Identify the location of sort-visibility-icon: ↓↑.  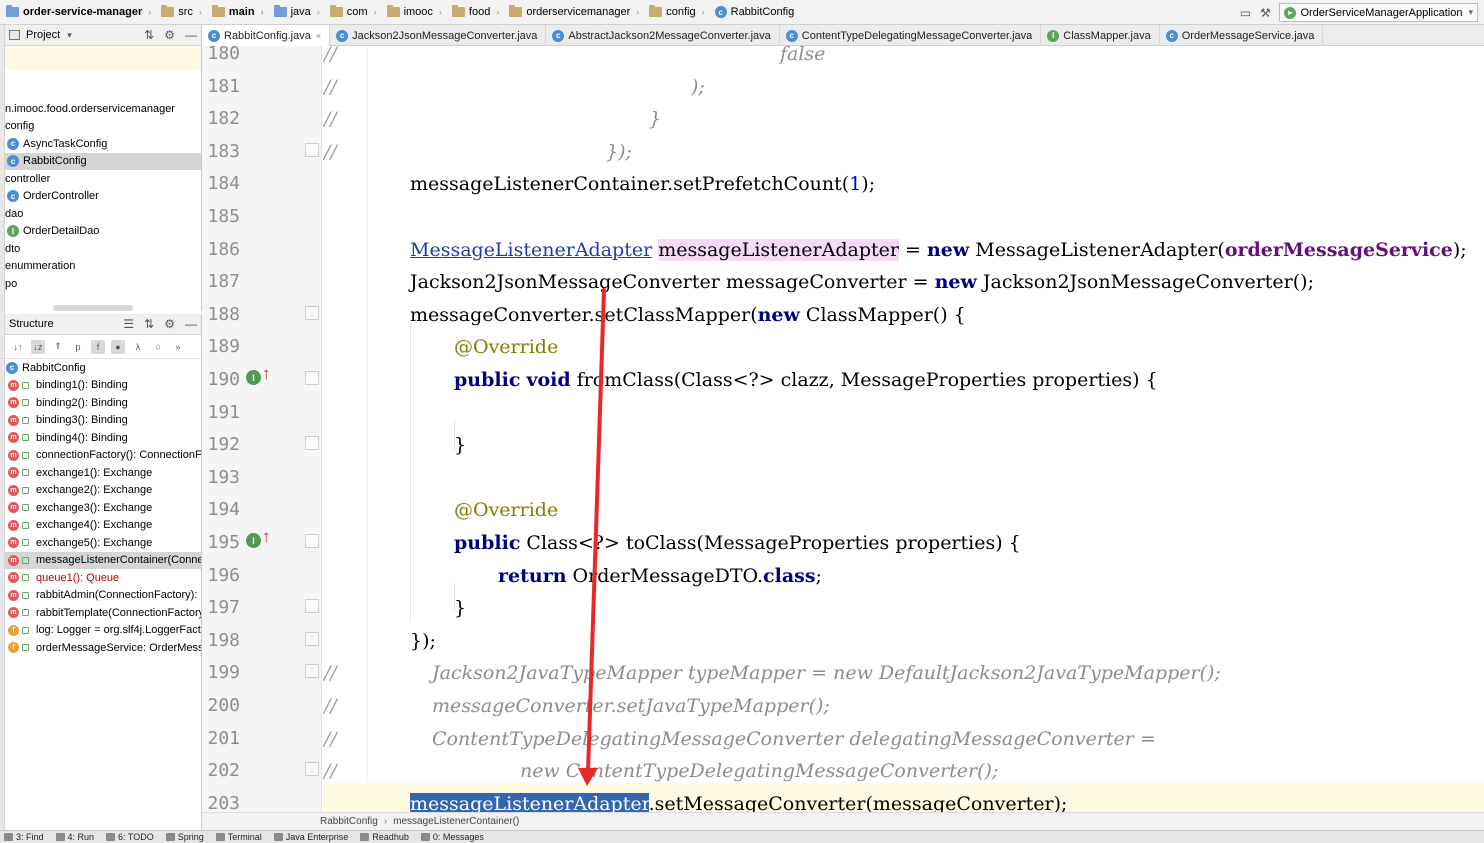
(18, 347).